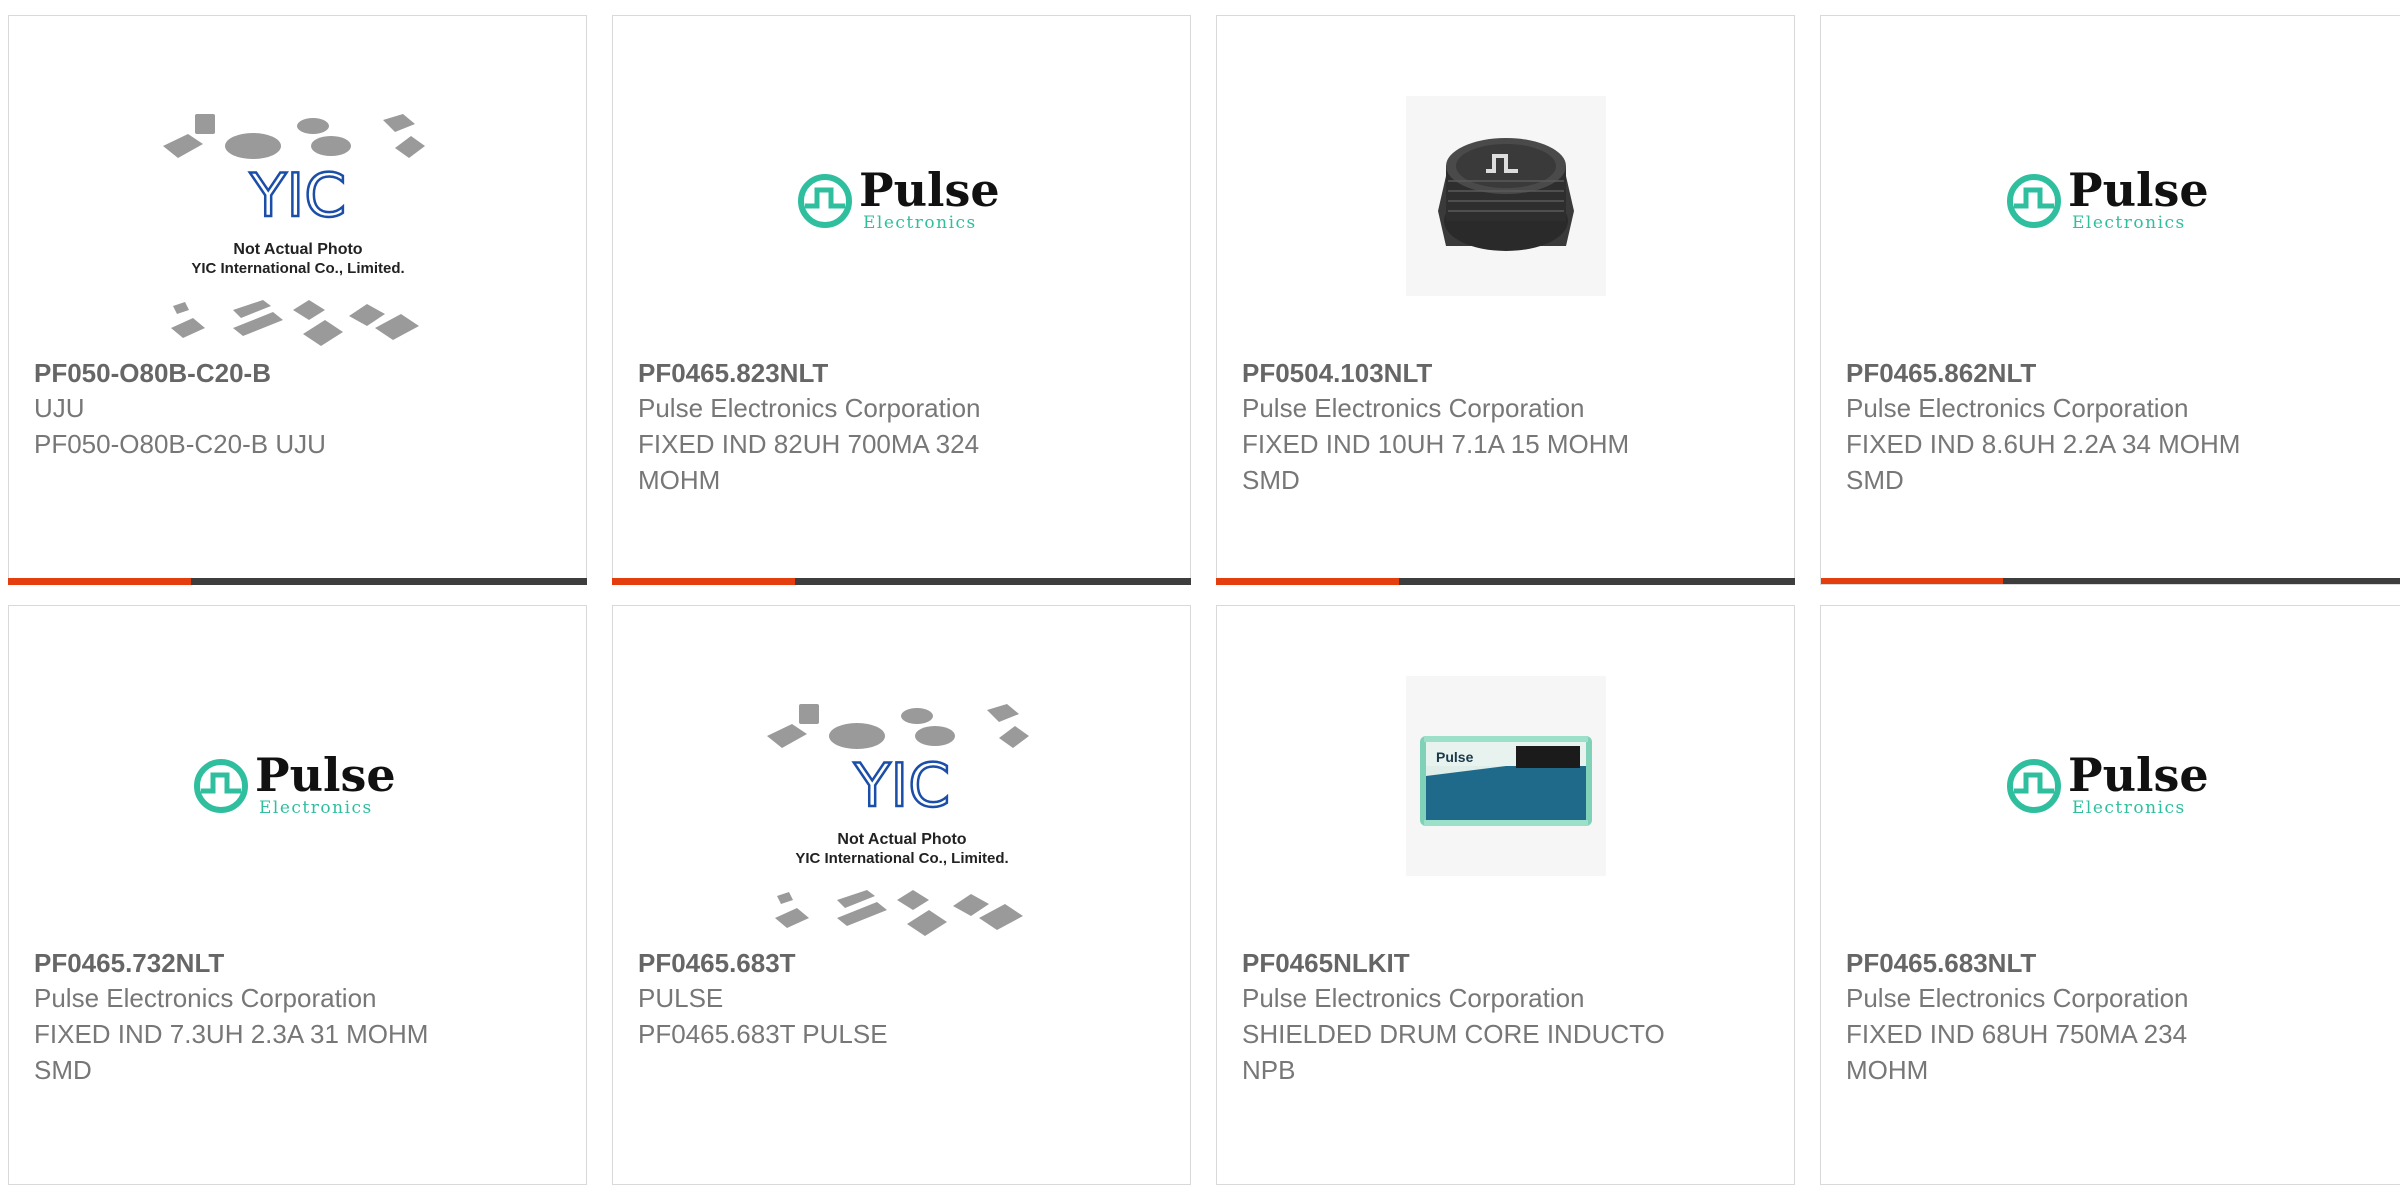 This screenshot has height=1185, width=2400. What do you see at coordinates (300, 963) in the screenshot?
I see `part-number: PF0465.732NLT` at bounding box center [300, 963].